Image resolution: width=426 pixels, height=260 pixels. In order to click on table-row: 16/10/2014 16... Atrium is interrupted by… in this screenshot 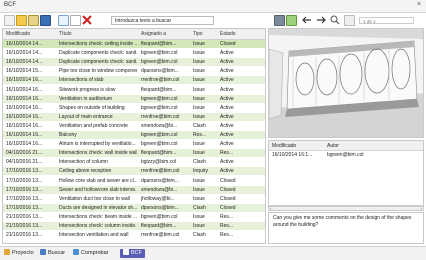, I will do `click(134, 144)`.